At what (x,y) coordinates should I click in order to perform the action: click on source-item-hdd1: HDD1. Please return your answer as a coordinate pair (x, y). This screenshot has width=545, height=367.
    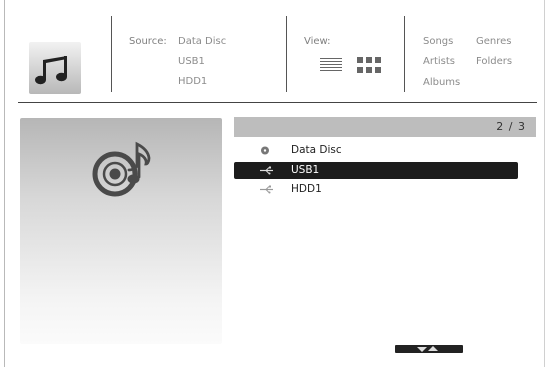
    Looking at the image, I should click on (192, 81).